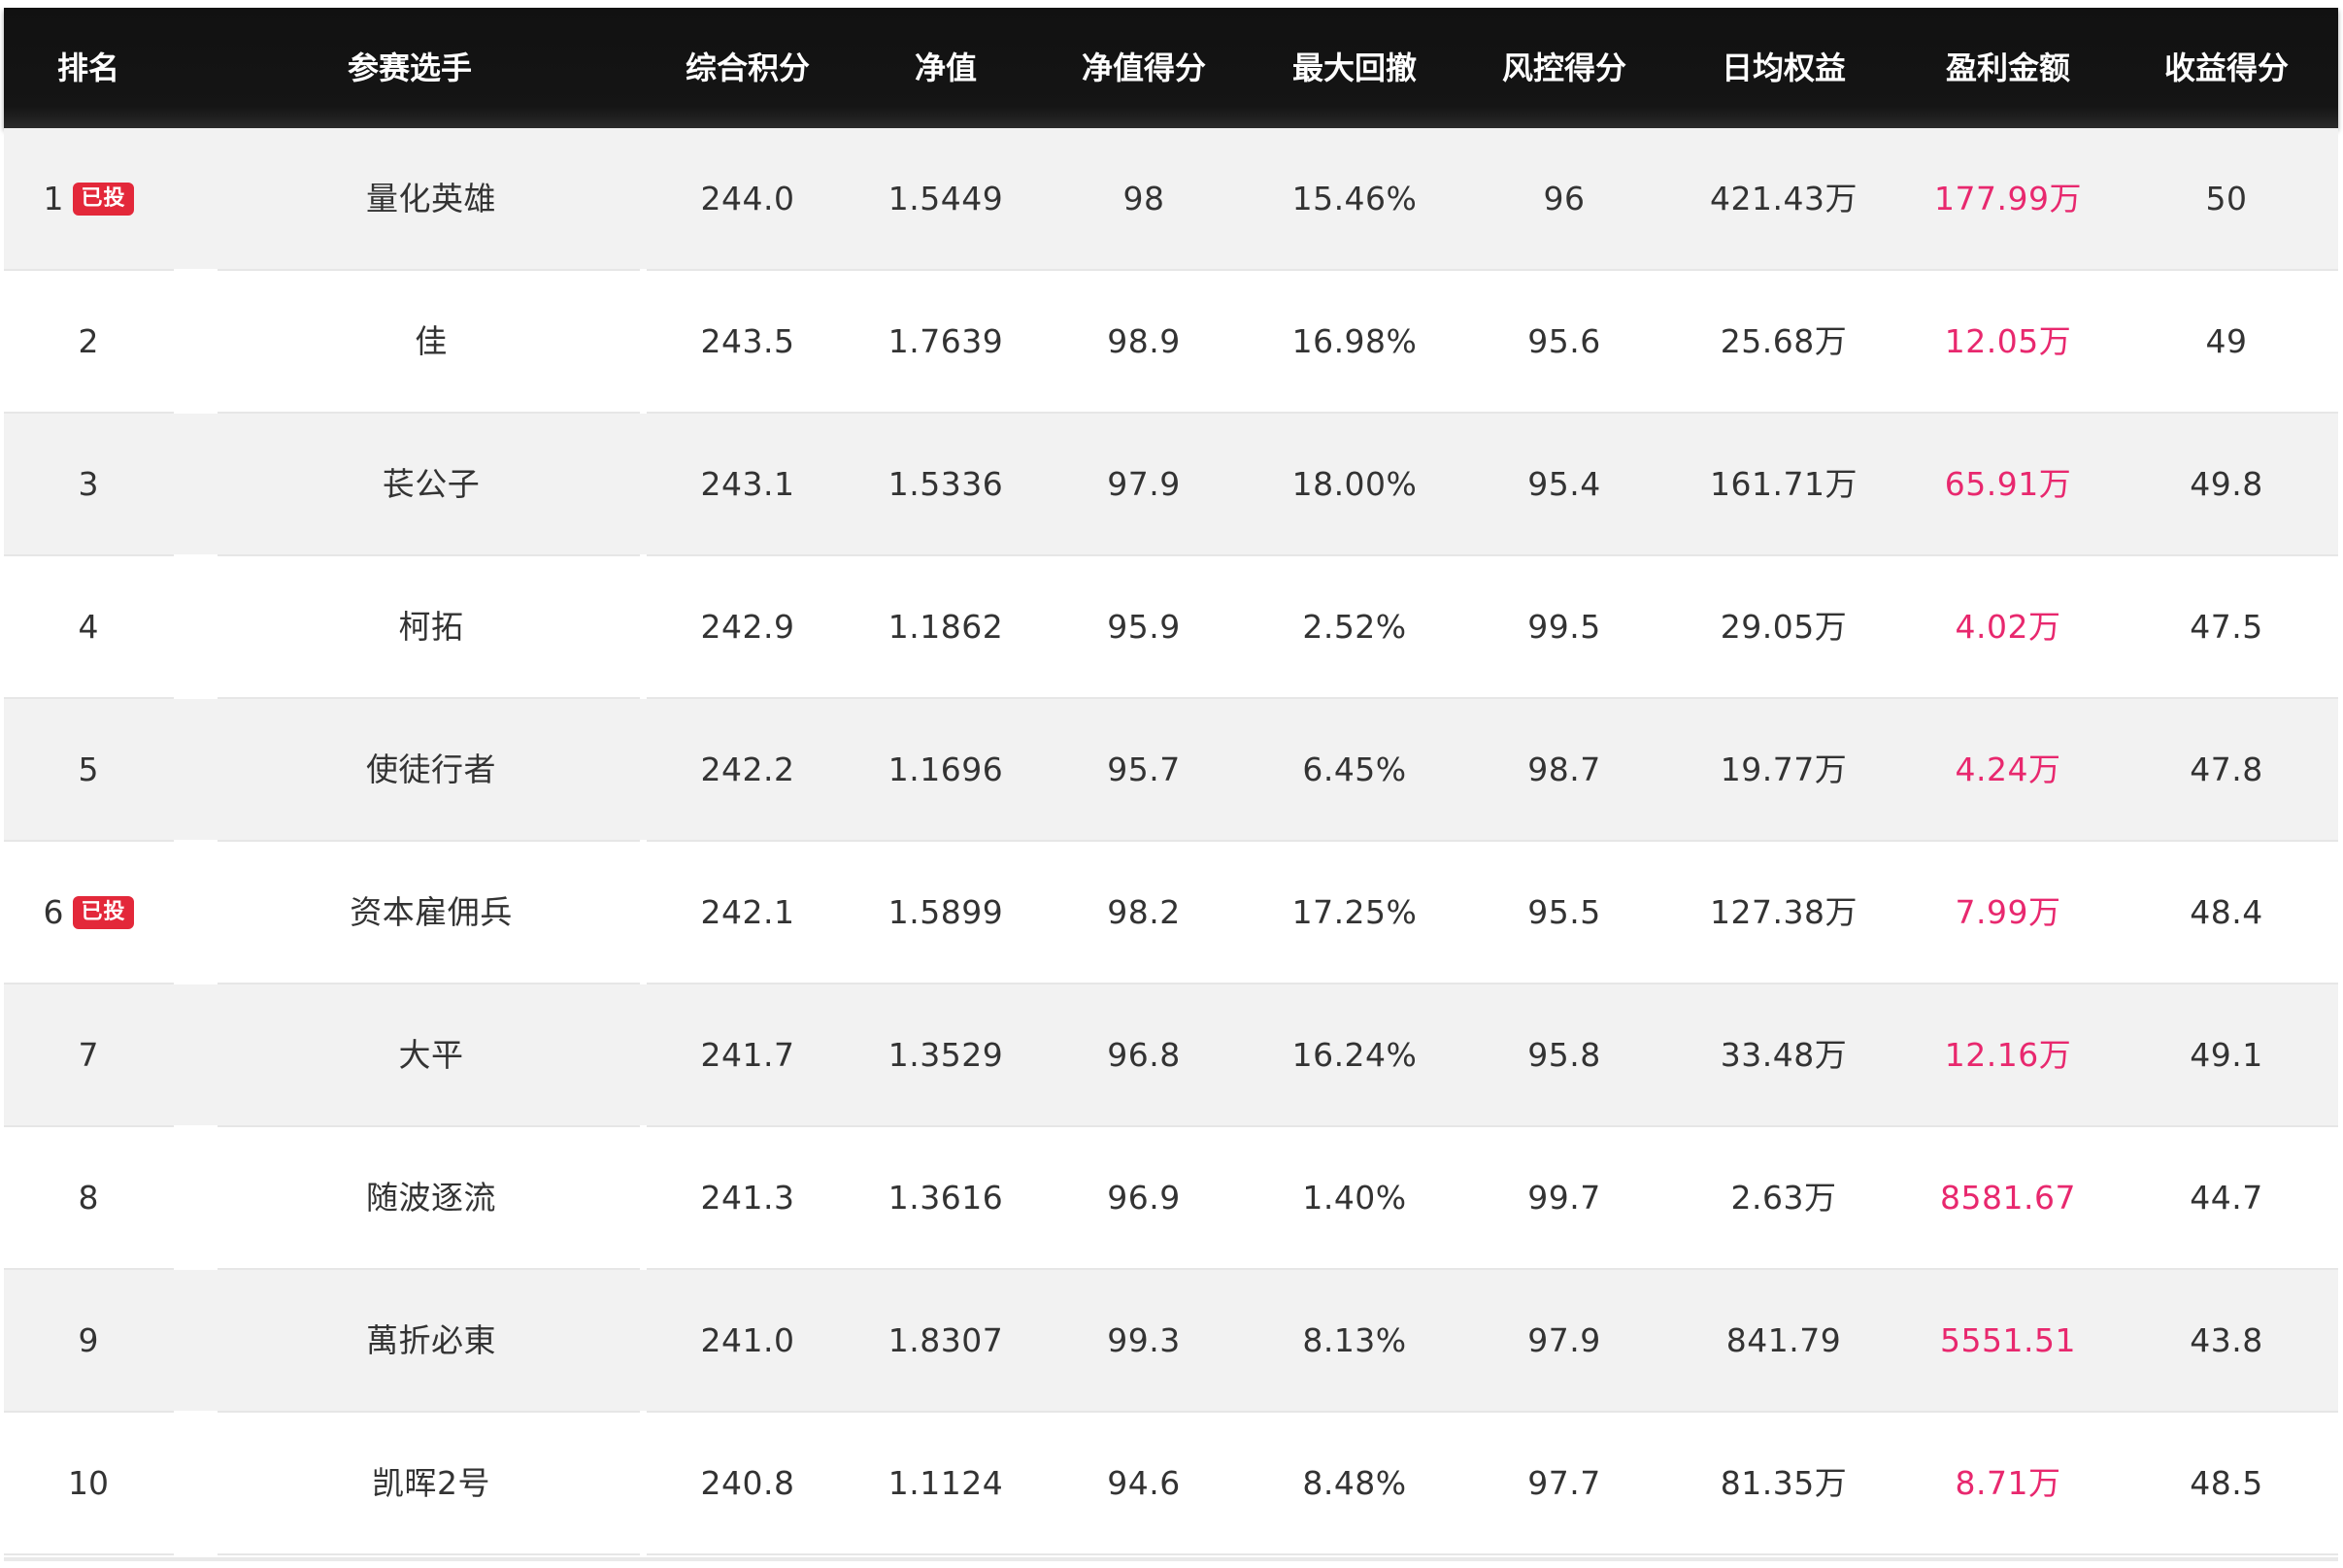 The image size is (2343, 1568). What do you see at coordinates (1783, 68) in the screenshot?
I see `header-avg-equity: 日均权益` at bounding box center [1783, 68].